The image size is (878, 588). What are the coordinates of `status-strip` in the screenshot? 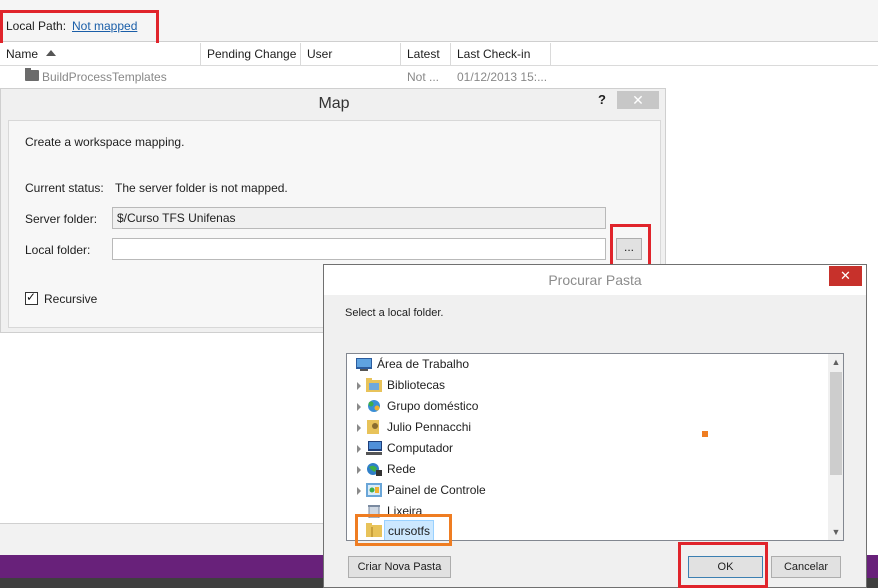 It's located at (162, 539).